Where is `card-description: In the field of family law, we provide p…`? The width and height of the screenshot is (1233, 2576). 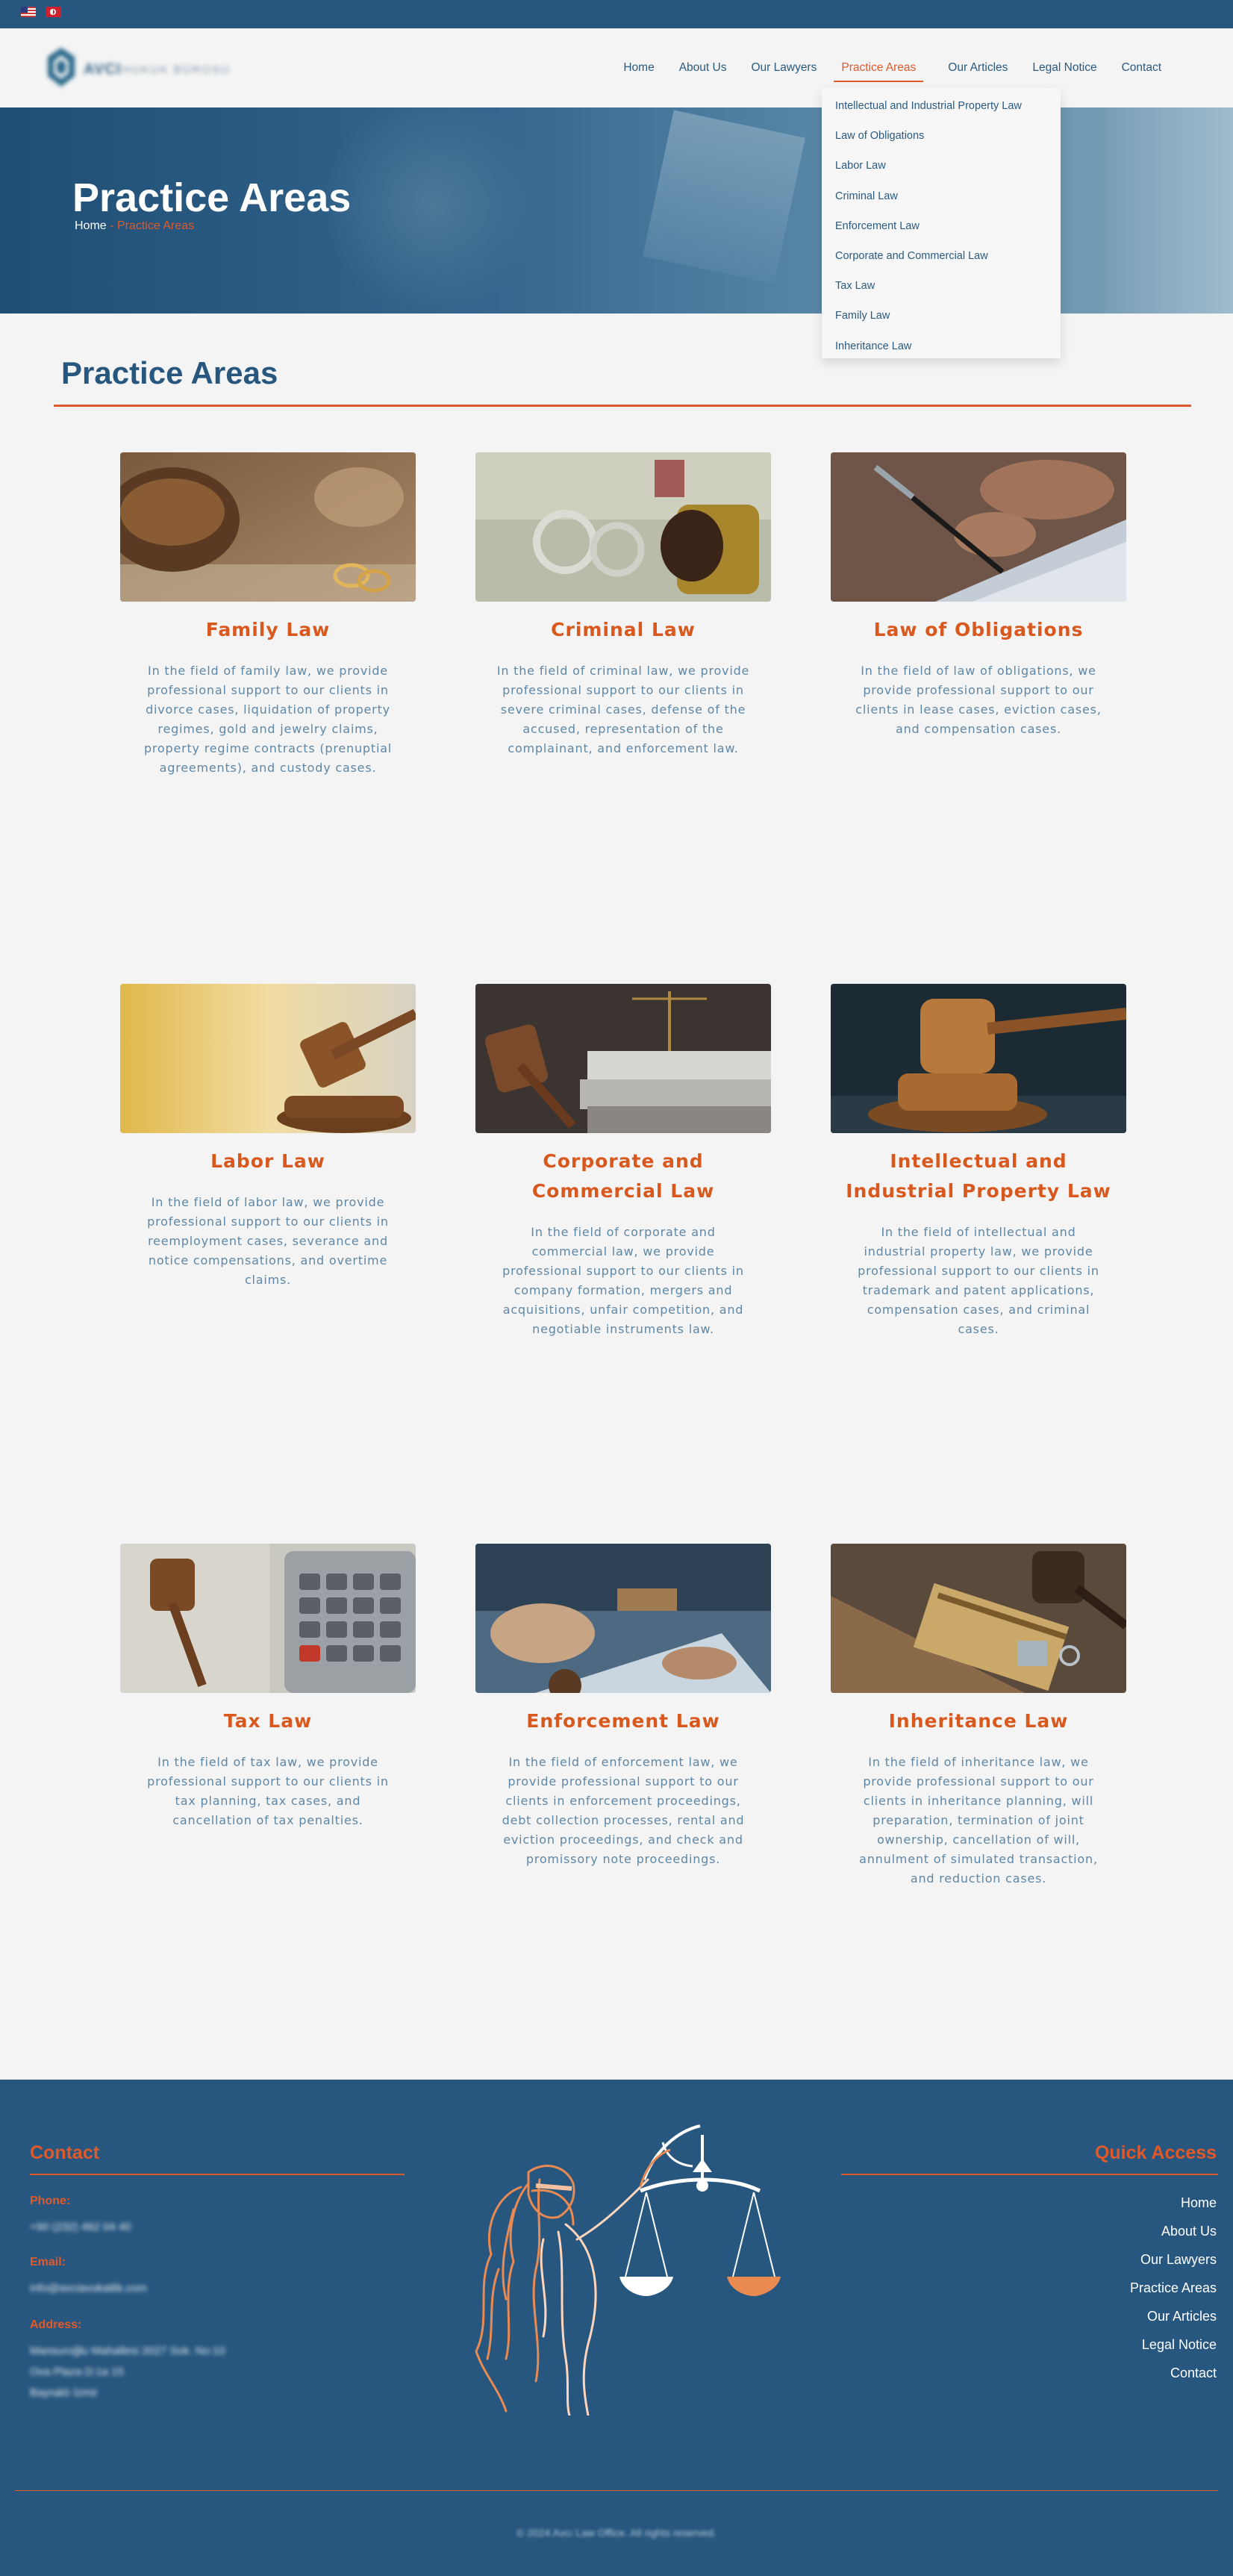
card-description: In the field of family law, we provide p… is located at coordinates (268, 719).